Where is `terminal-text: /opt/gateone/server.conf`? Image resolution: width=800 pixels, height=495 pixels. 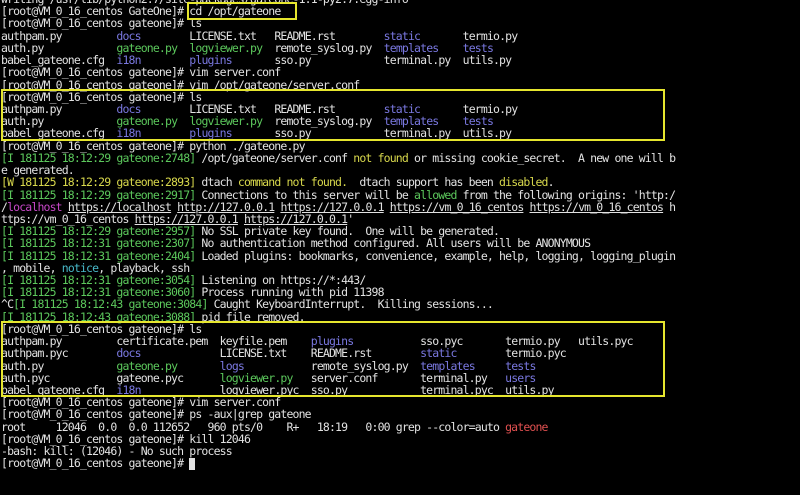
terminal-text: /opt/gateone/server.conf is located at coordinates (274, 157).